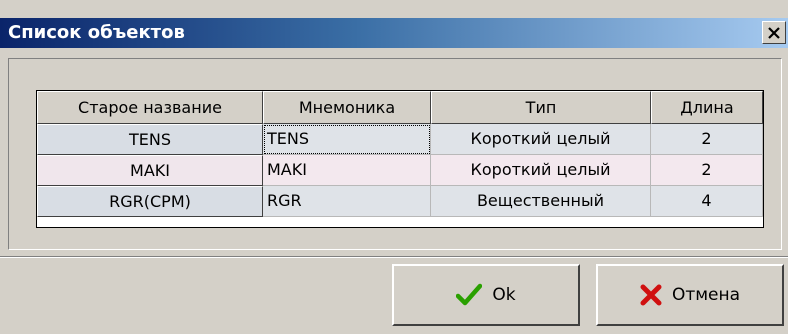 Image resolution: width=788 pixels, height=334 pixels. What do you see at coordinates (706, 295) in the screenshot?
I see `cancel-button-label: Отмена` at bounding box center [706, 295].